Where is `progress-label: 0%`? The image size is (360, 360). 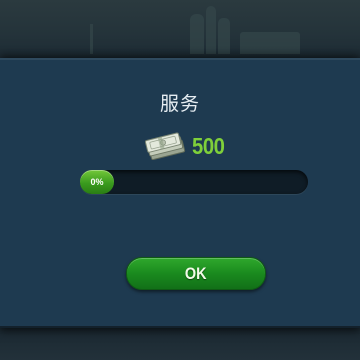
progress-label: 0% is located at coordinates (97, 182).